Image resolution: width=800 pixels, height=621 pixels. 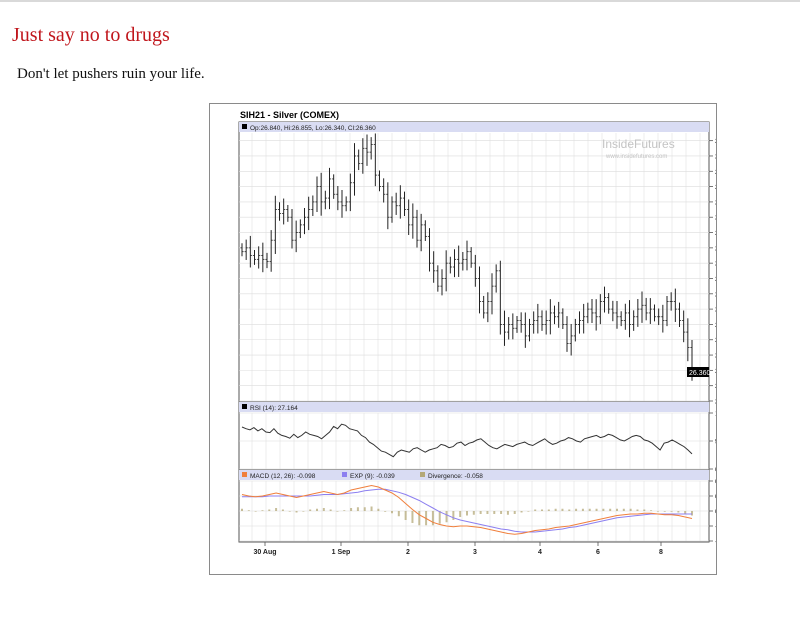 I want to click on price-tick-label: 29.200, so click(x=715, y=156).